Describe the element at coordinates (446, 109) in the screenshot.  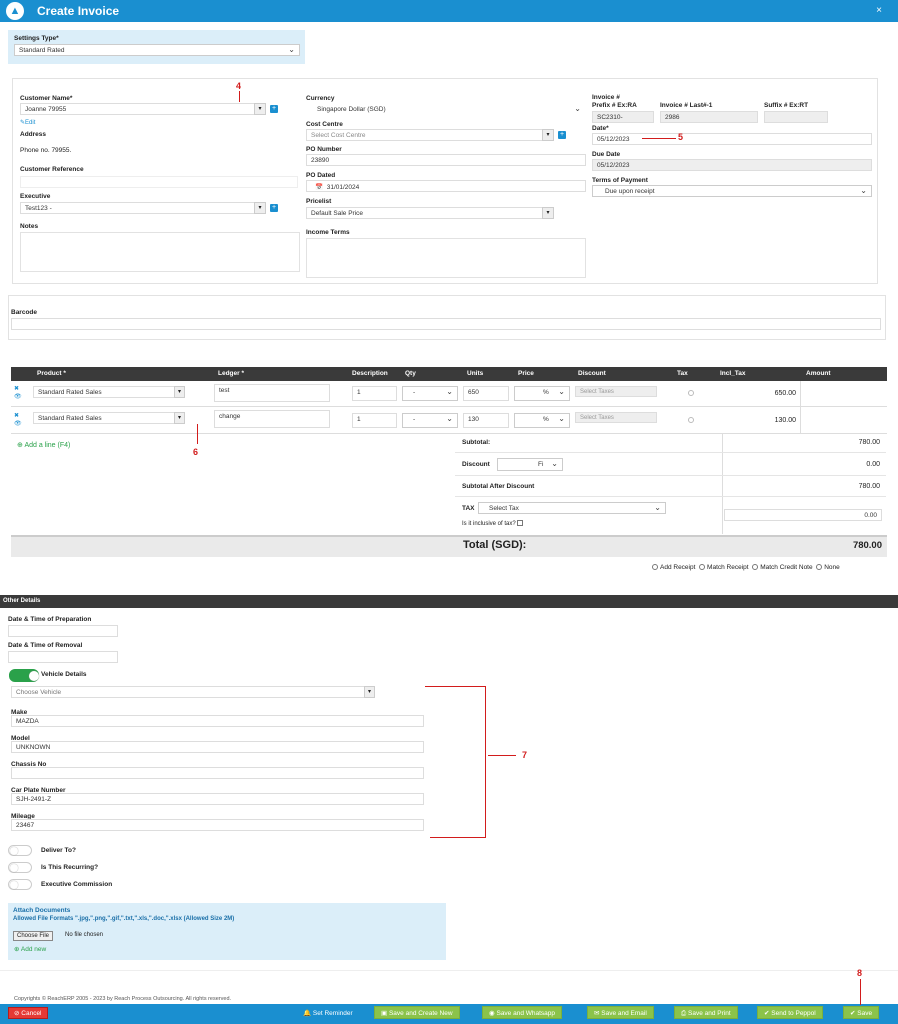
I see `currency-select: Singapore Dollar (SGD)` at that location.